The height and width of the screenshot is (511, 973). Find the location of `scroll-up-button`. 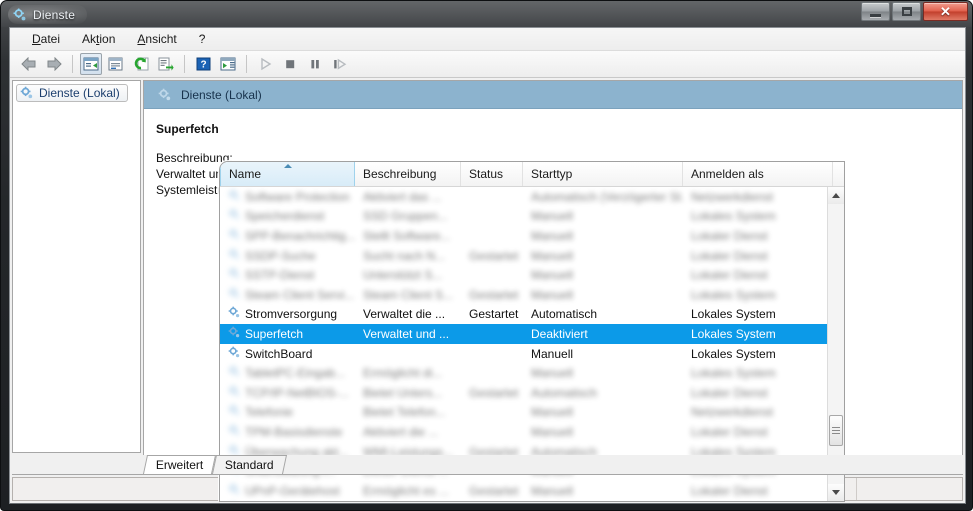

scroll-up-button is located at coordinates (836, 195).